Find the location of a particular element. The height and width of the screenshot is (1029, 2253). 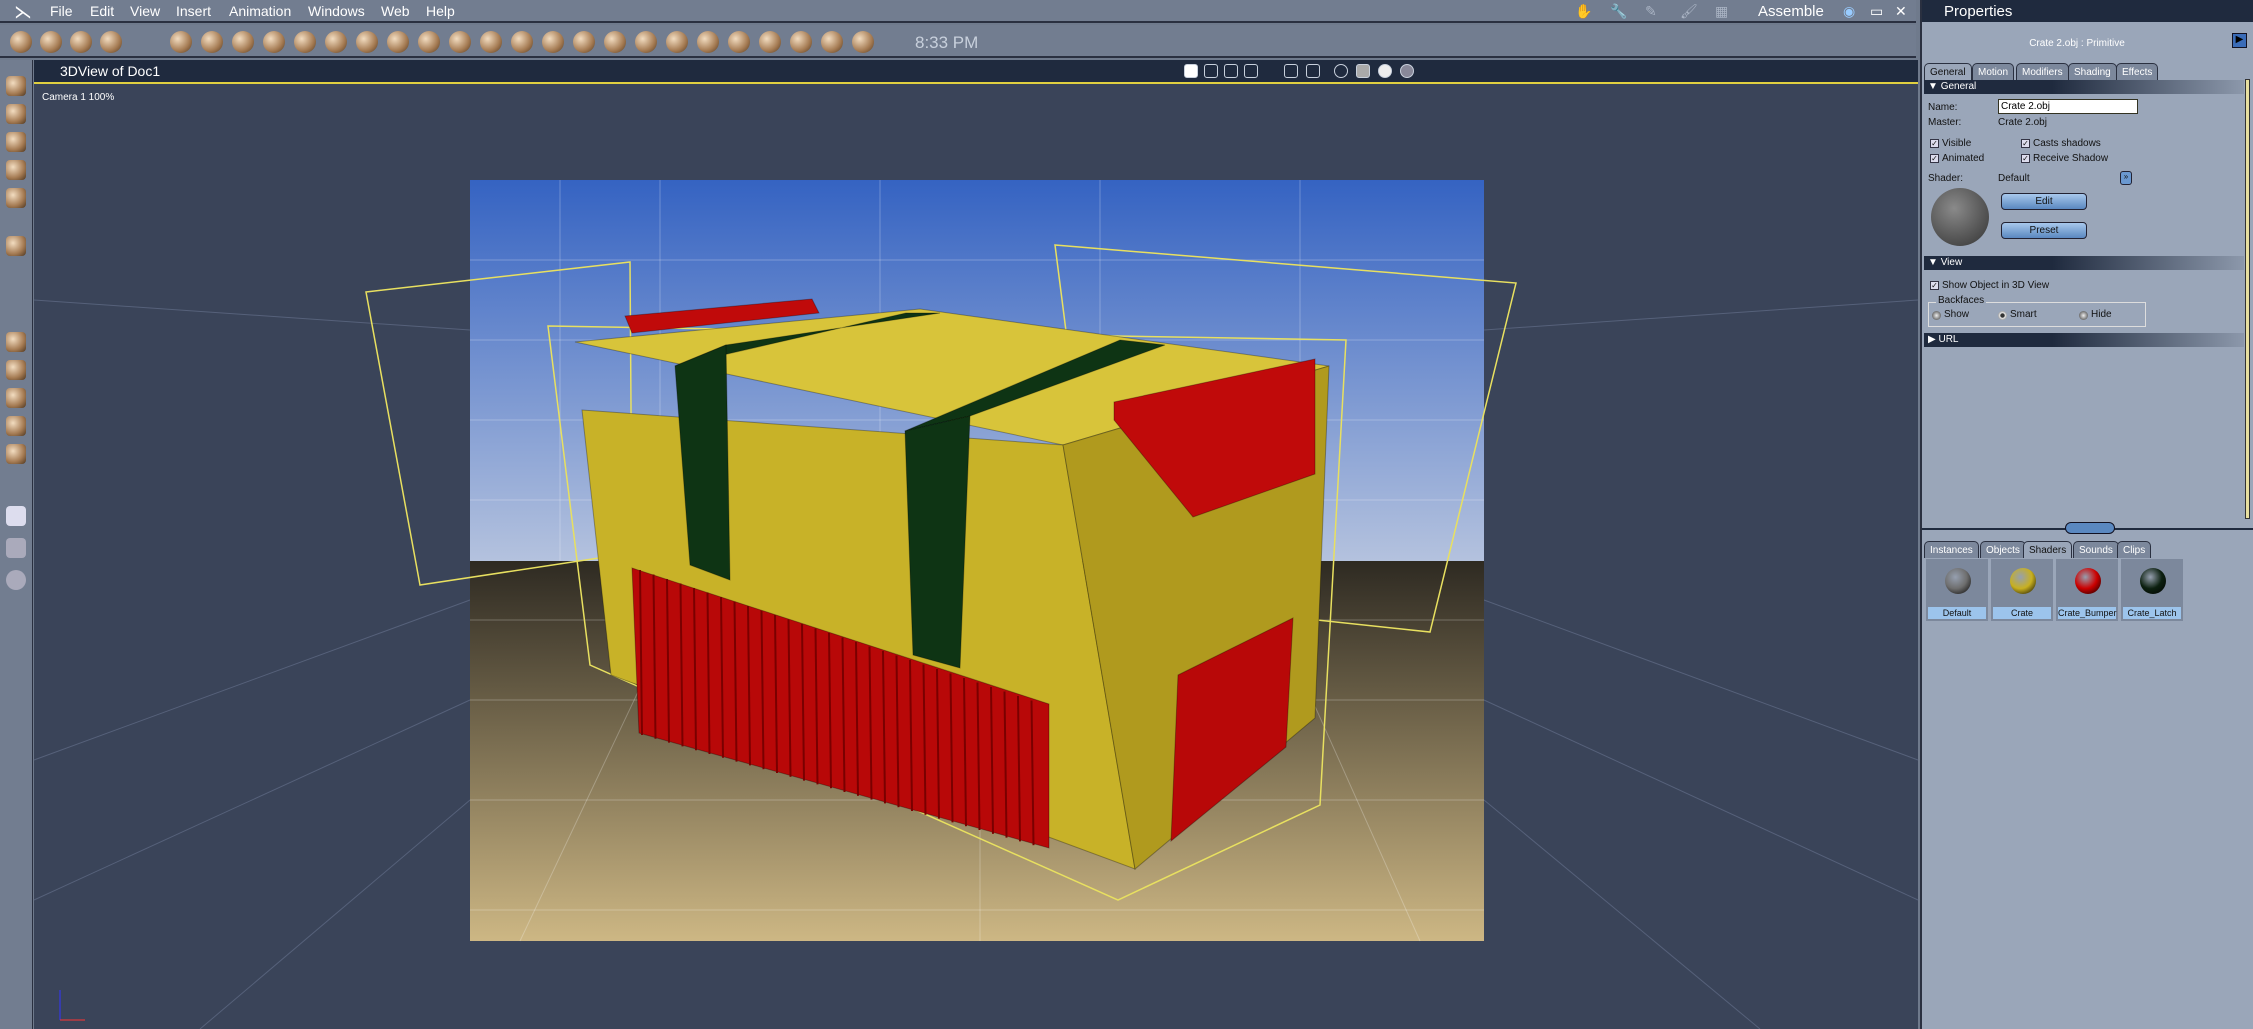

menu-windows: Windows is located at coordinates (336, 11).